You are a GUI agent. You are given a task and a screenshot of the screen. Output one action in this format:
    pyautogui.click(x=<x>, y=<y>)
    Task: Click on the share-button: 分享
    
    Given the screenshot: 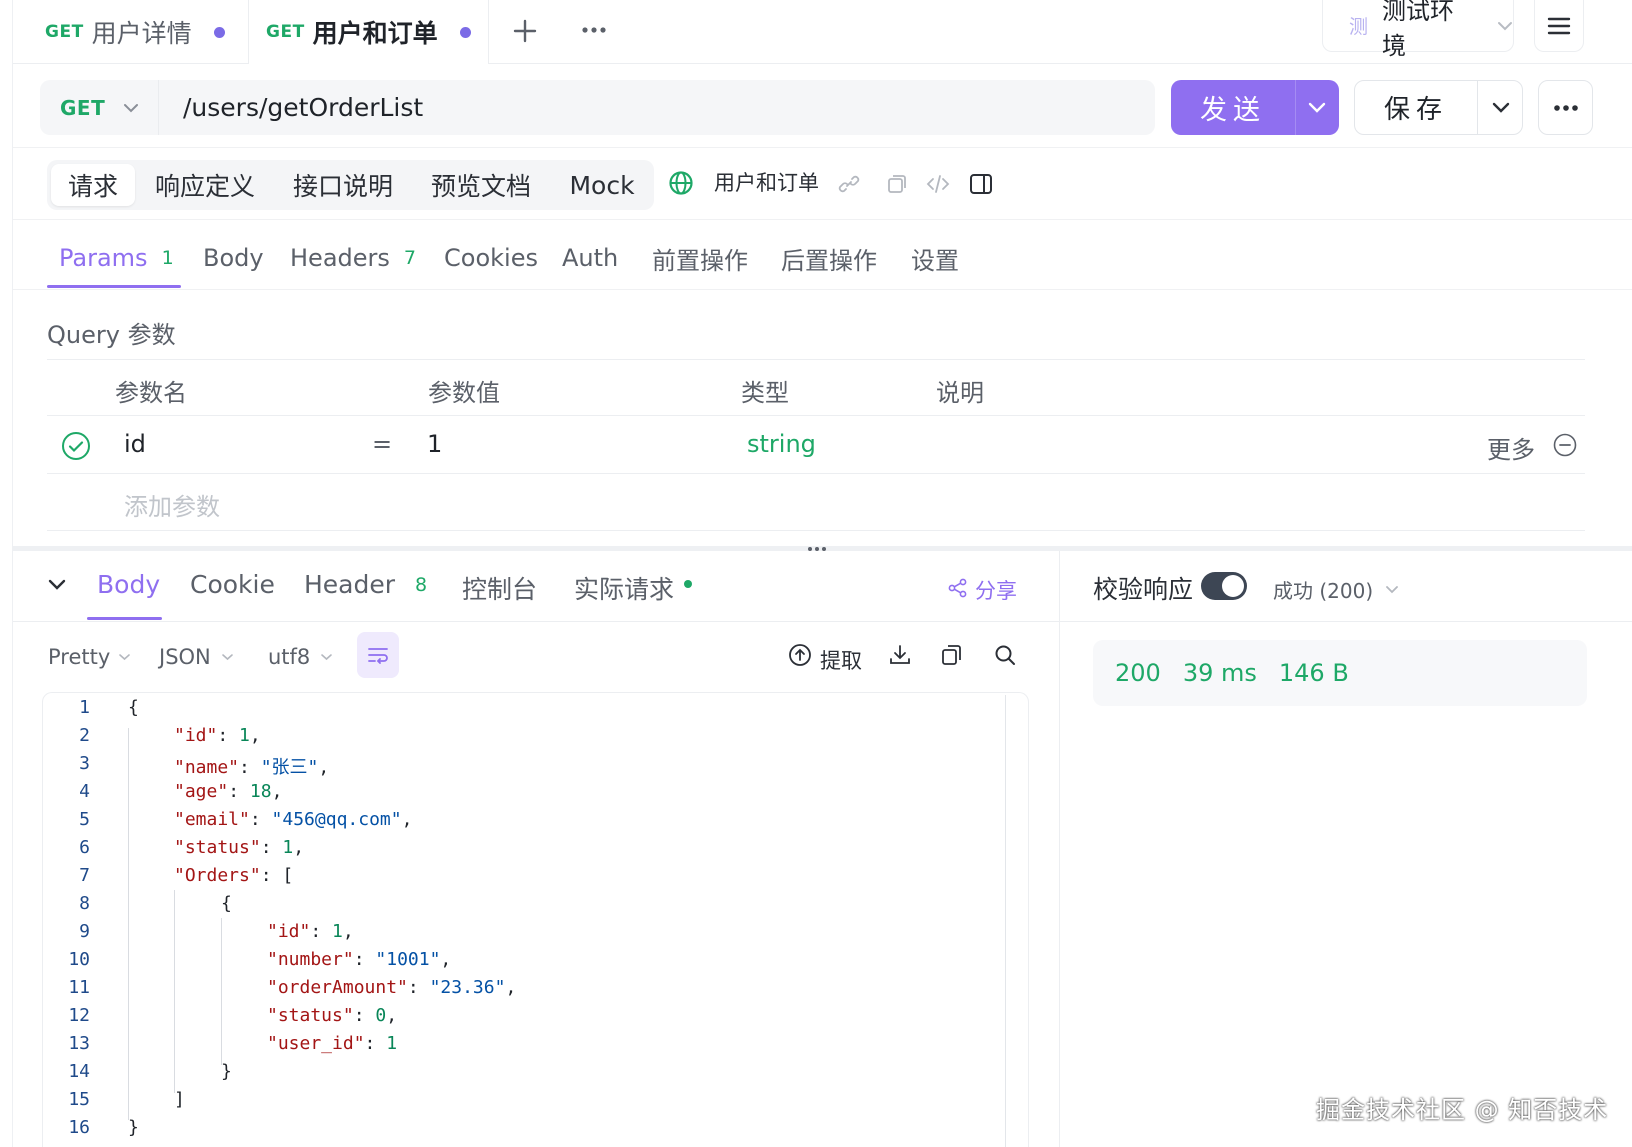 What is the action you would take?
    pyautogui.click(x=996, y=590)
    